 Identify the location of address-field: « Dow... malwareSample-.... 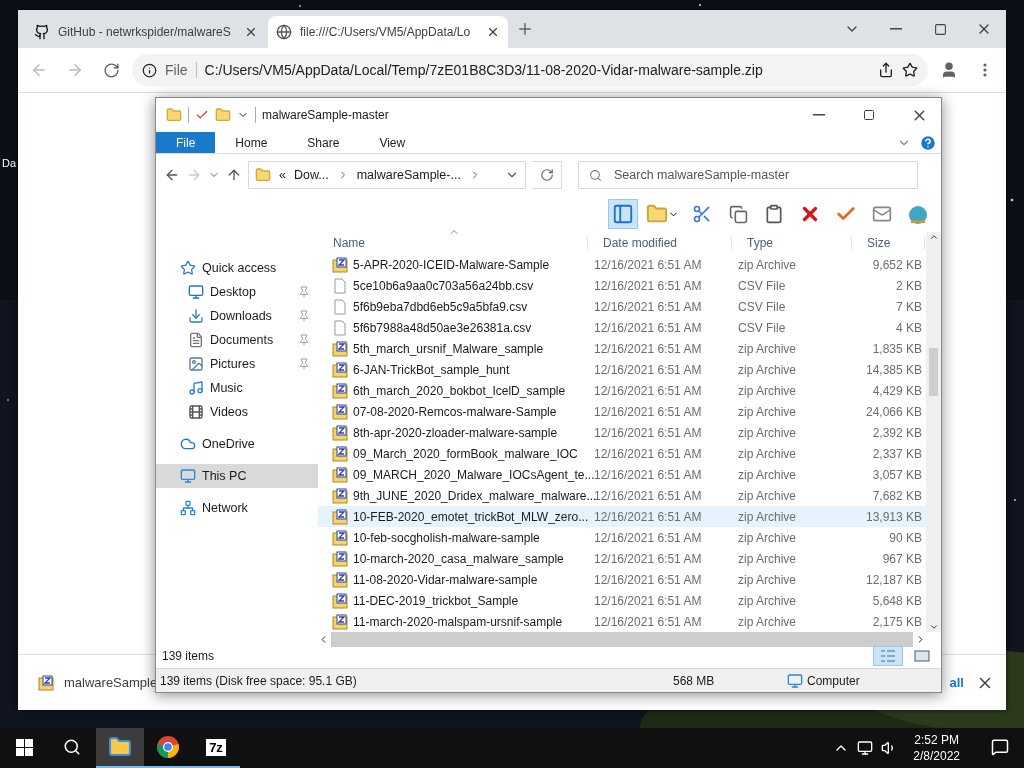
(387, 175).